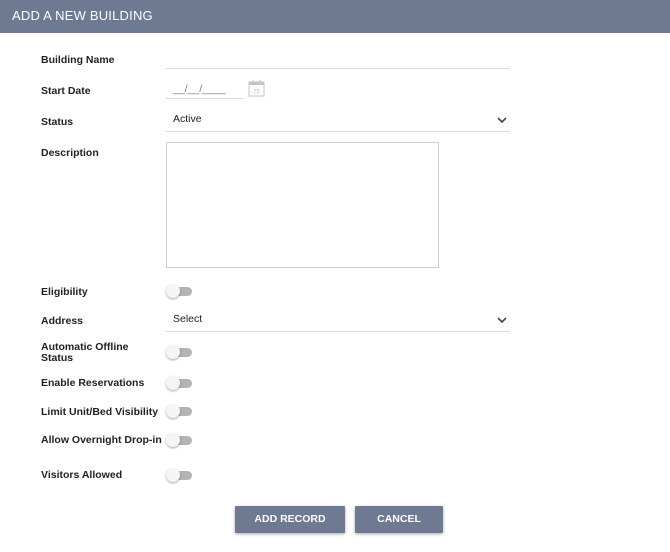  I want to click on visitors-allowed-label: Visitors Allowed, so click(82, 475).